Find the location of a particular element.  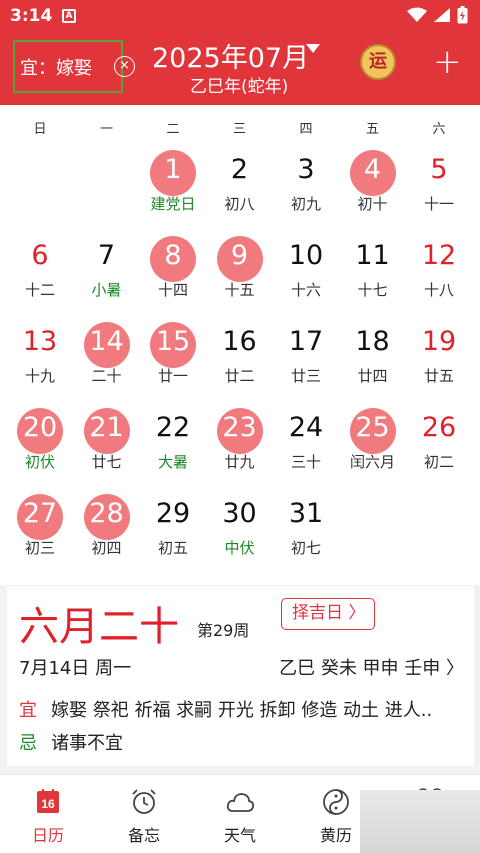

day-cell: 10 十六 is located at coordinates (306, 277).